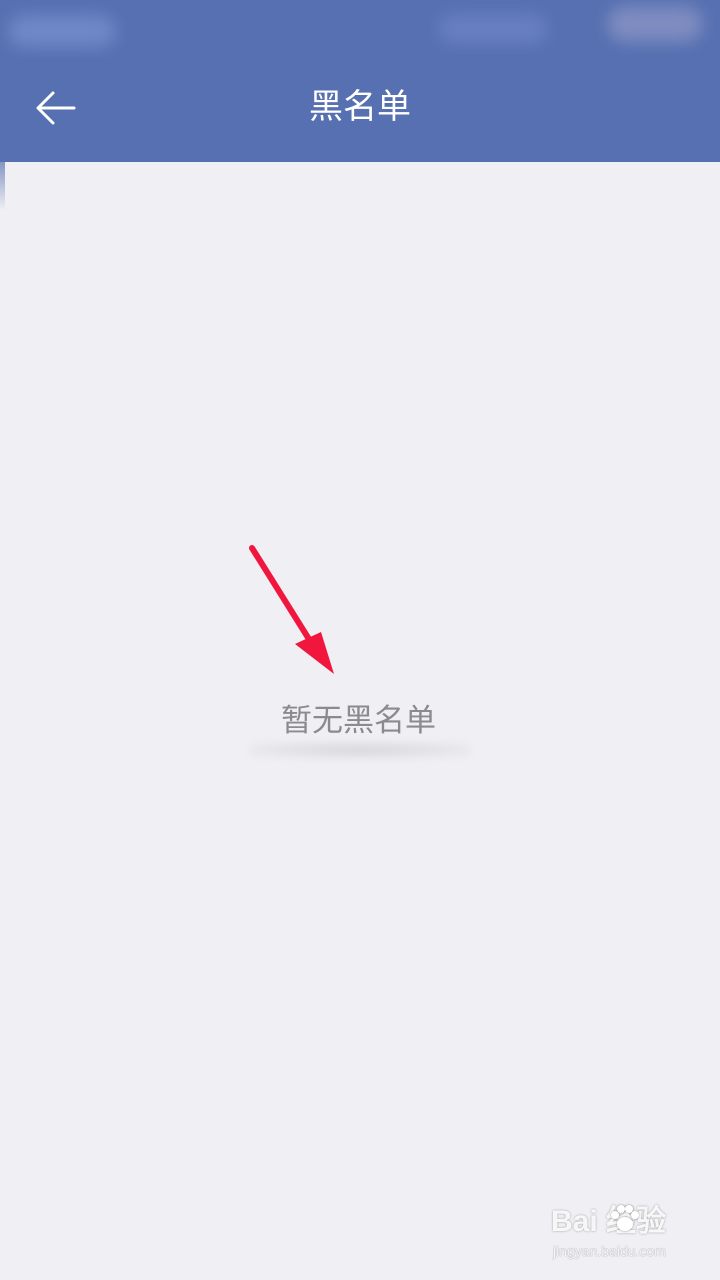 Image resolution: width=720 pixels, height=1280 pixels. I want to click on blurred-status-left, so click(62, 31).